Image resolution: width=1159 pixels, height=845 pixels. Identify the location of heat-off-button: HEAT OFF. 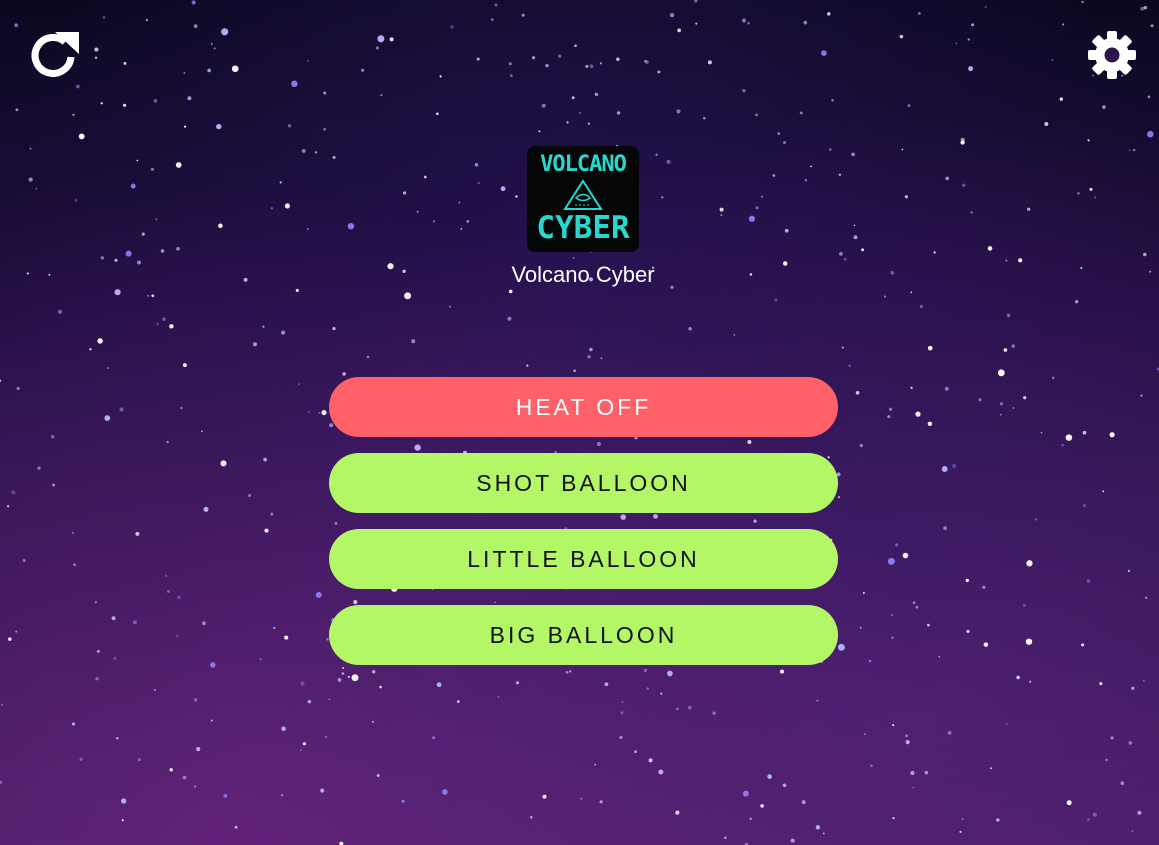
(583, 407).